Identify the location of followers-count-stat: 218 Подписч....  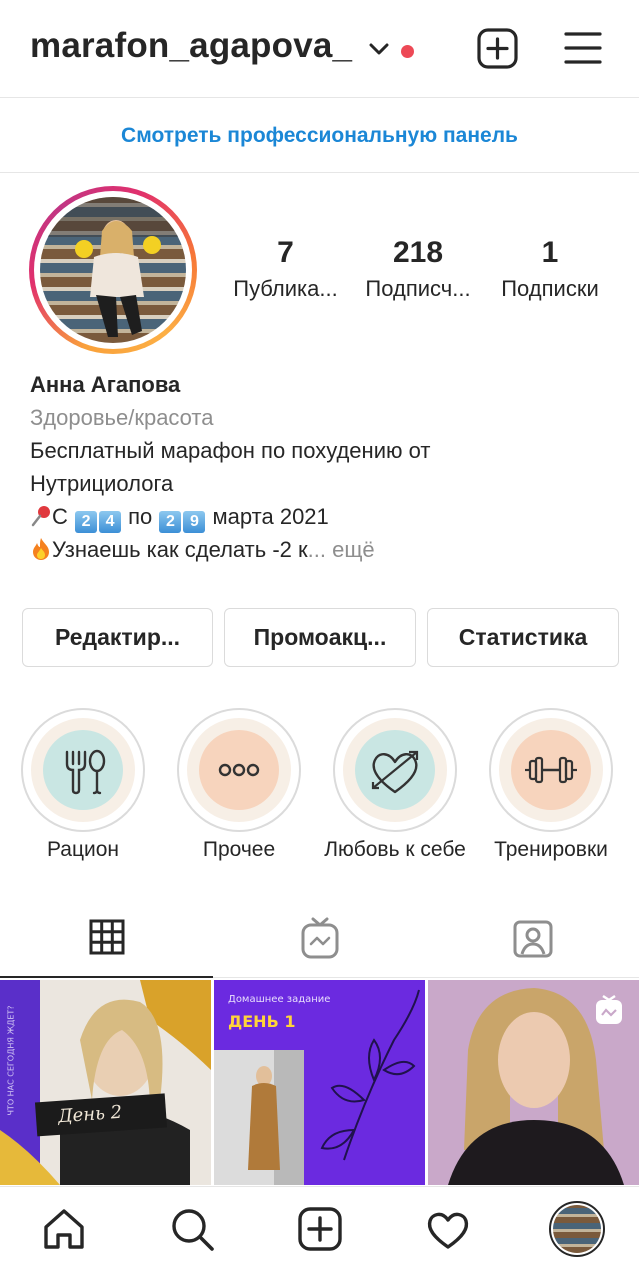
(418, 269).